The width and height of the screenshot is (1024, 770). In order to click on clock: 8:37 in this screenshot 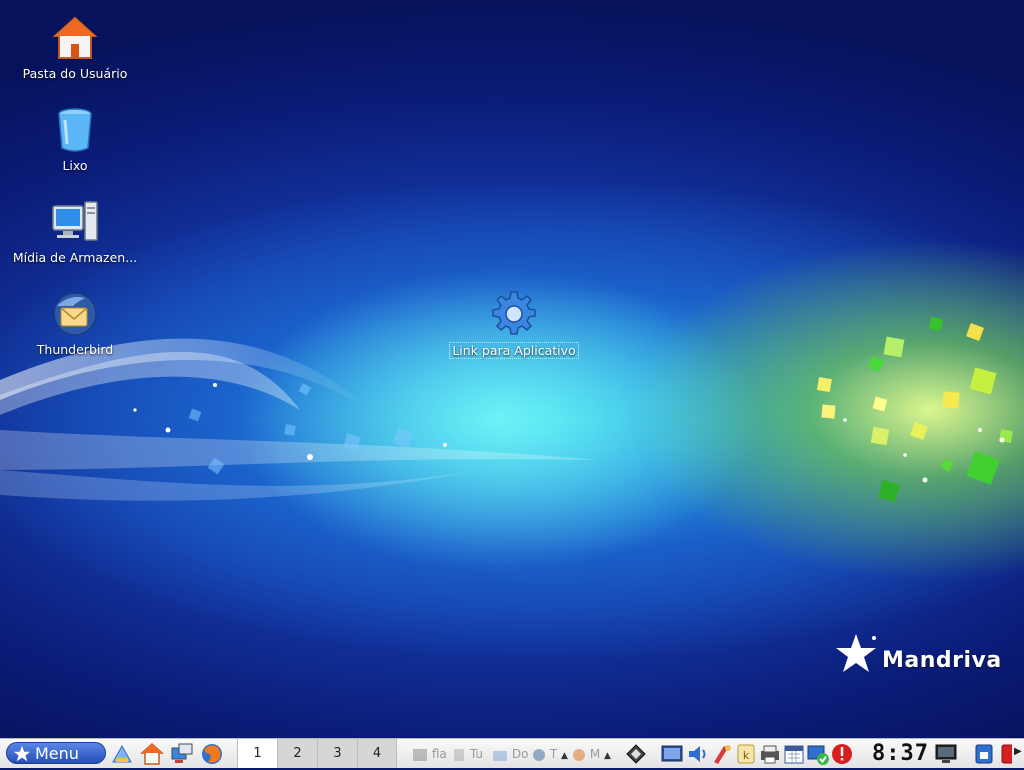, I will do `click(900, 754)`.